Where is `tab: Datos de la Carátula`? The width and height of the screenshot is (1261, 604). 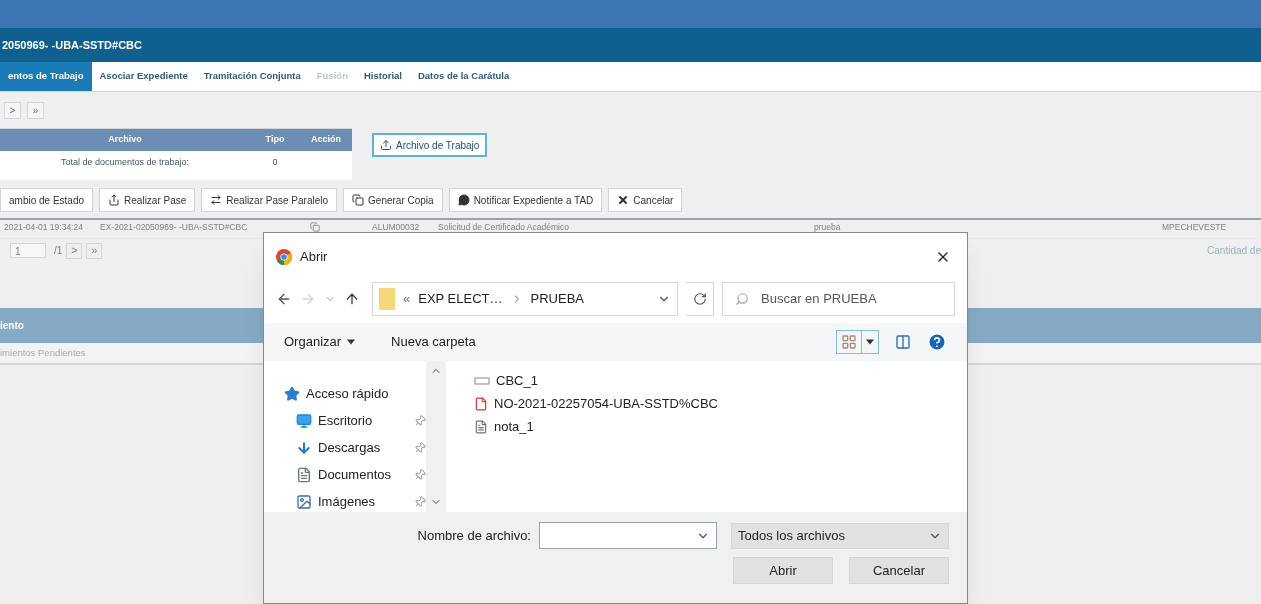 tab: Datos de la Carátula is located at coordinates (463, 76).